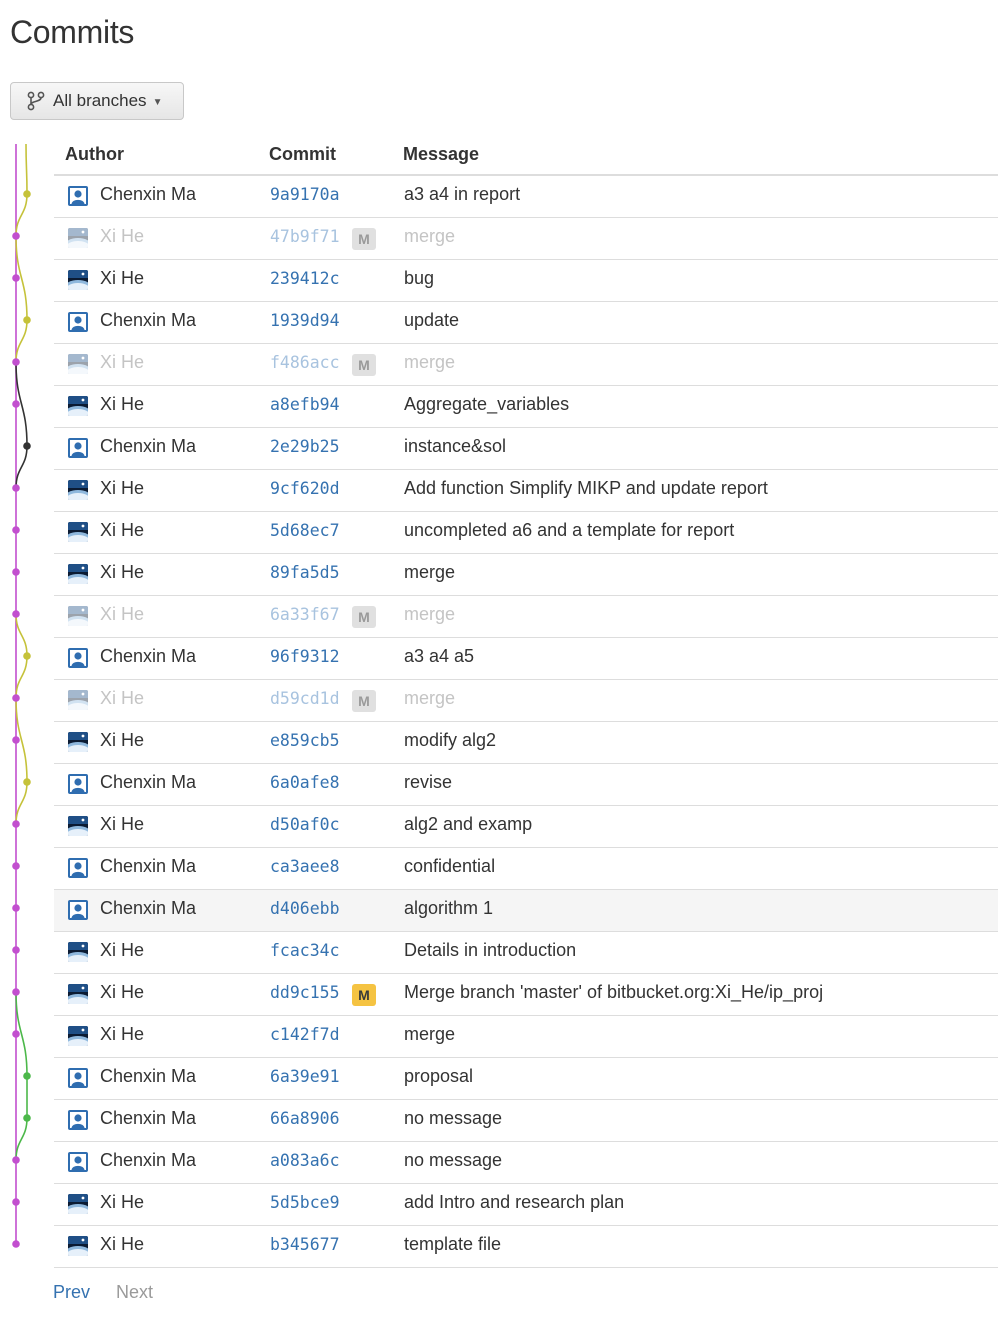 The height and width of the screenshot is (1320, 998). Describe the element at coordinates (526, 323) in the screenshot. I see `commit-row: Chenxin Ma 1939d94 update` at that location.